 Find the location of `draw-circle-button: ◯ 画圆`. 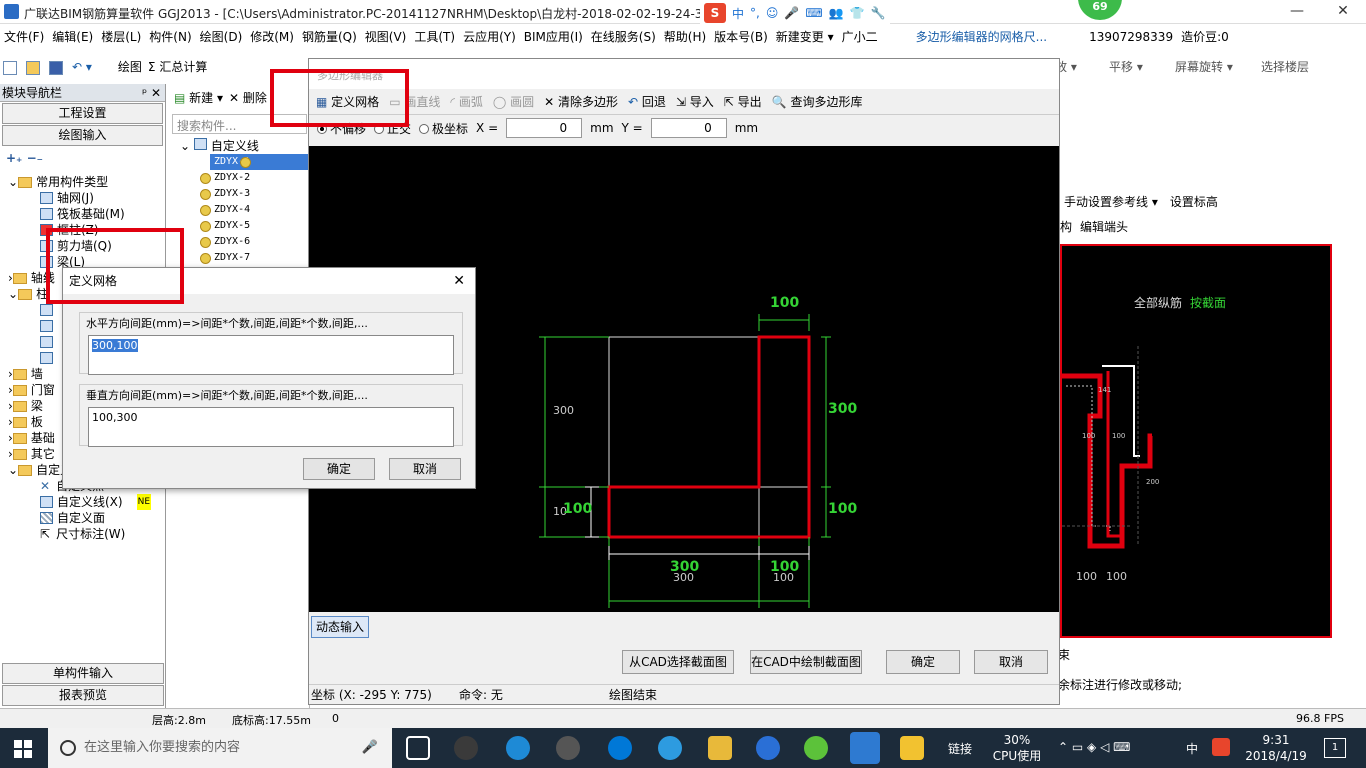

draw-circle-button: ◯ 画圆 is located at coordinates (513, 101).